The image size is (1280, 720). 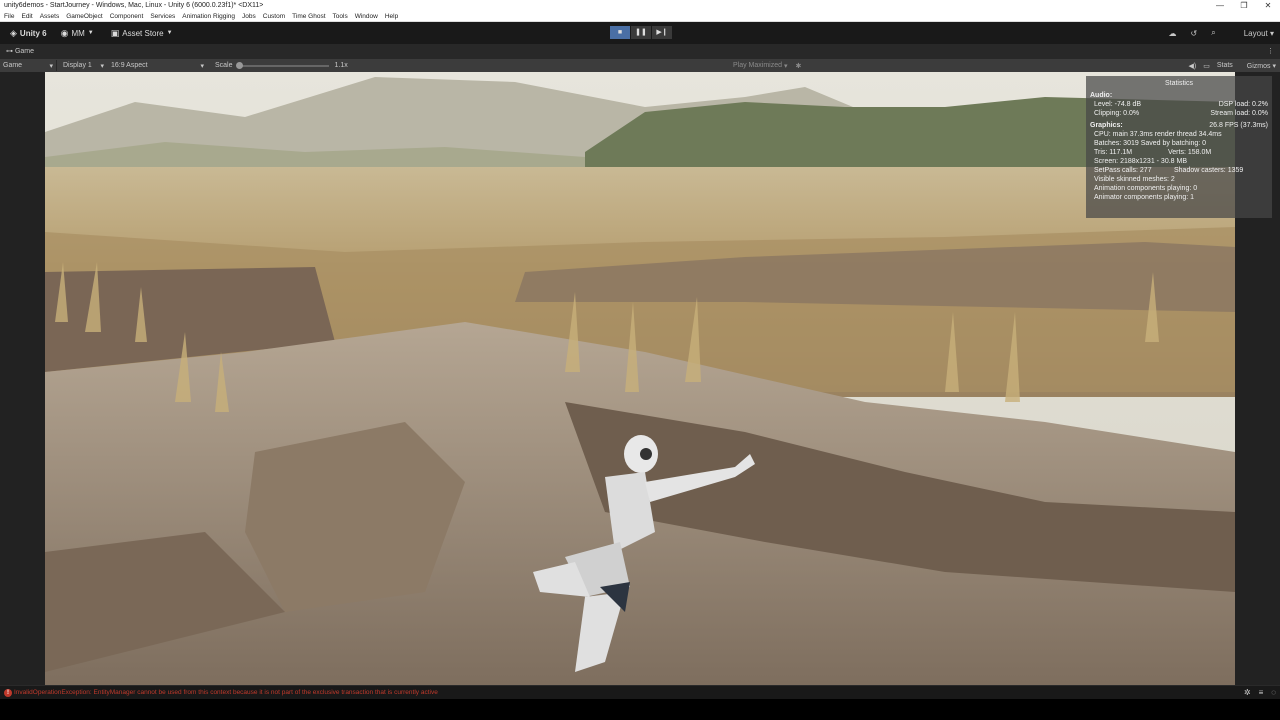 I want to click on step-icon: ▶❙, so click(x=662, y=32).